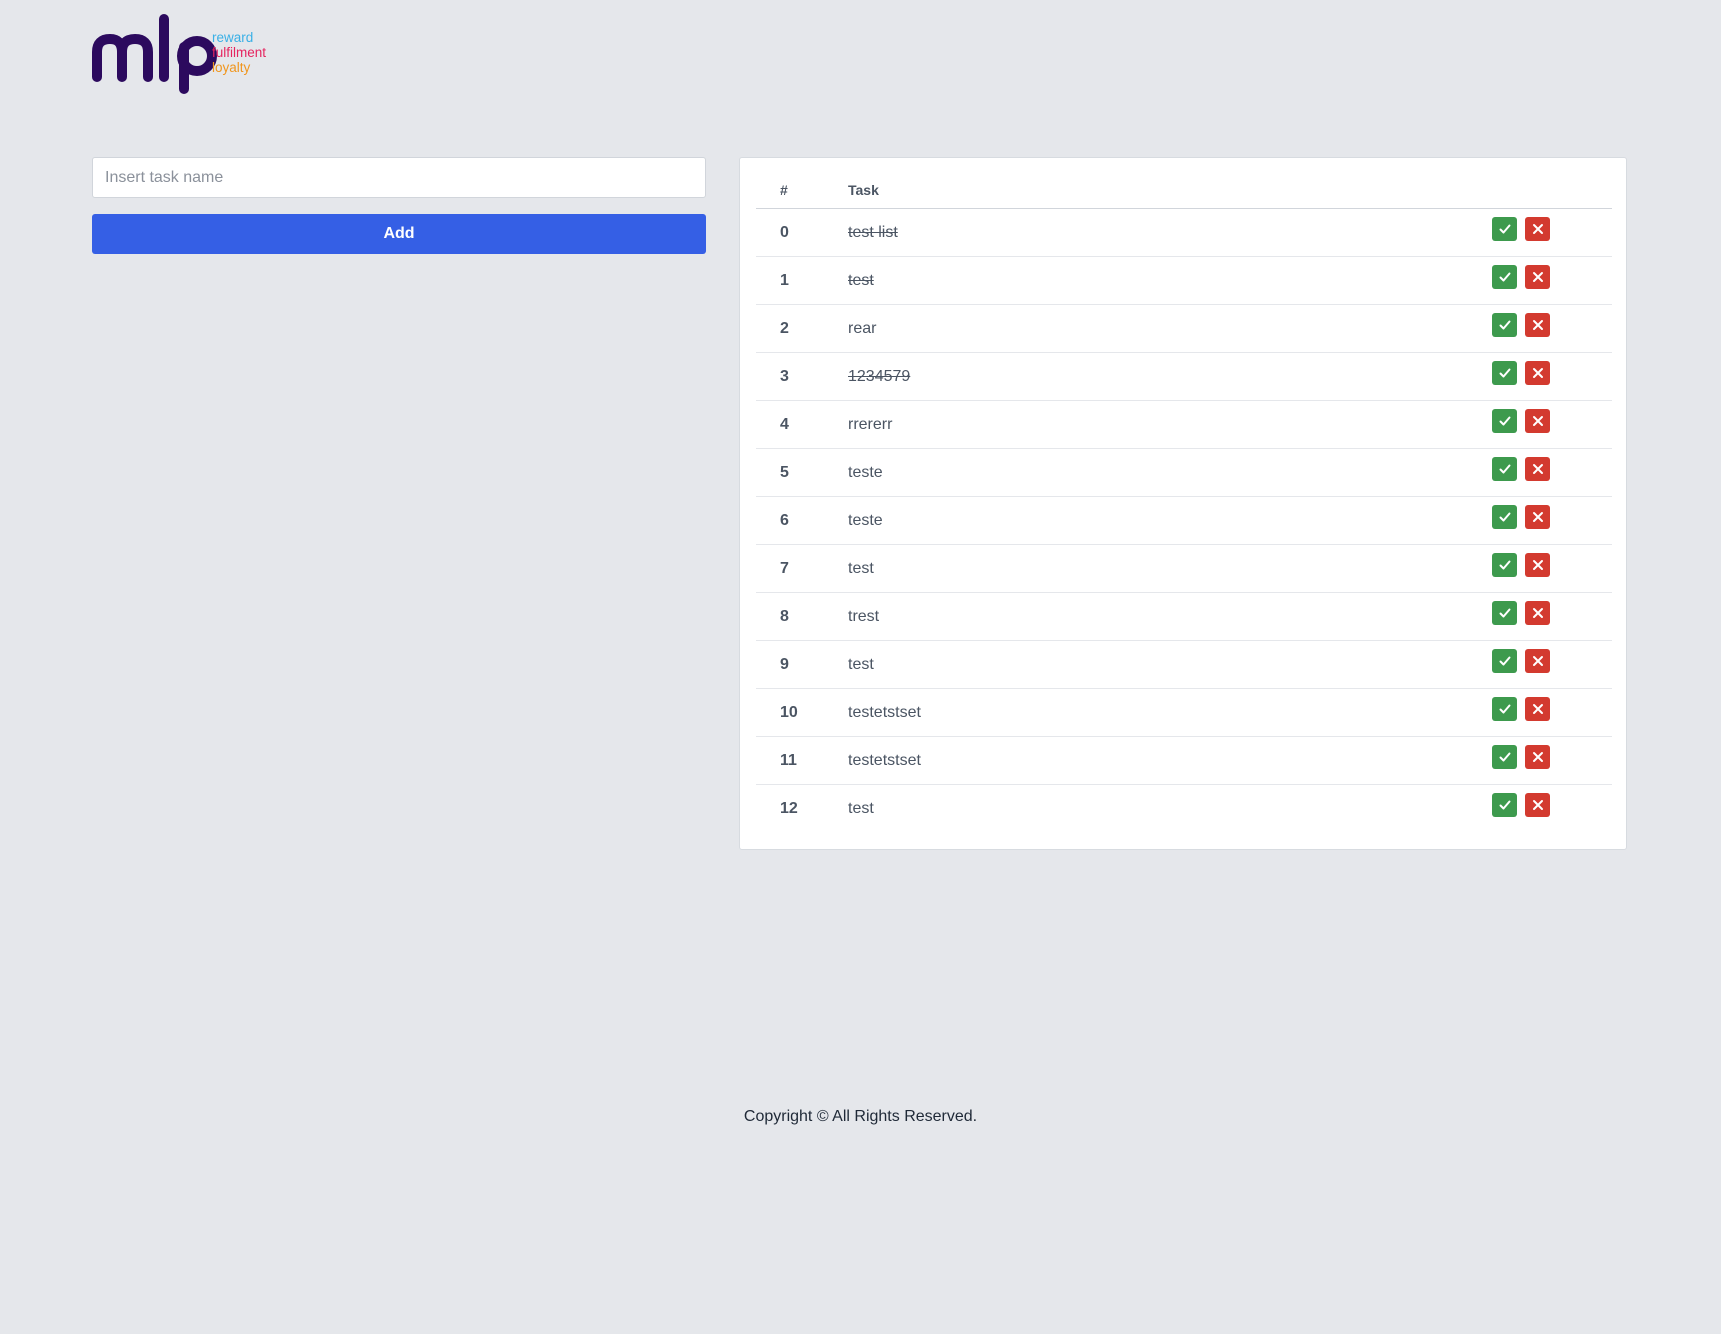 The image size is (1721, 1334). What do you see at coordinates (789, 808) in the screenshot?
I see `task-index: 12` at bounding box center [789, 808].